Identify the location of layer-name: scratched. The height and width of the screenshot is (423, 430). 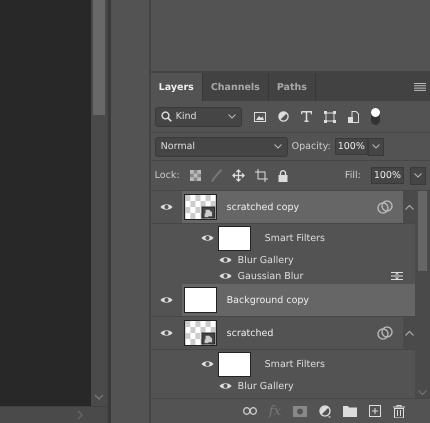
(250, 333).